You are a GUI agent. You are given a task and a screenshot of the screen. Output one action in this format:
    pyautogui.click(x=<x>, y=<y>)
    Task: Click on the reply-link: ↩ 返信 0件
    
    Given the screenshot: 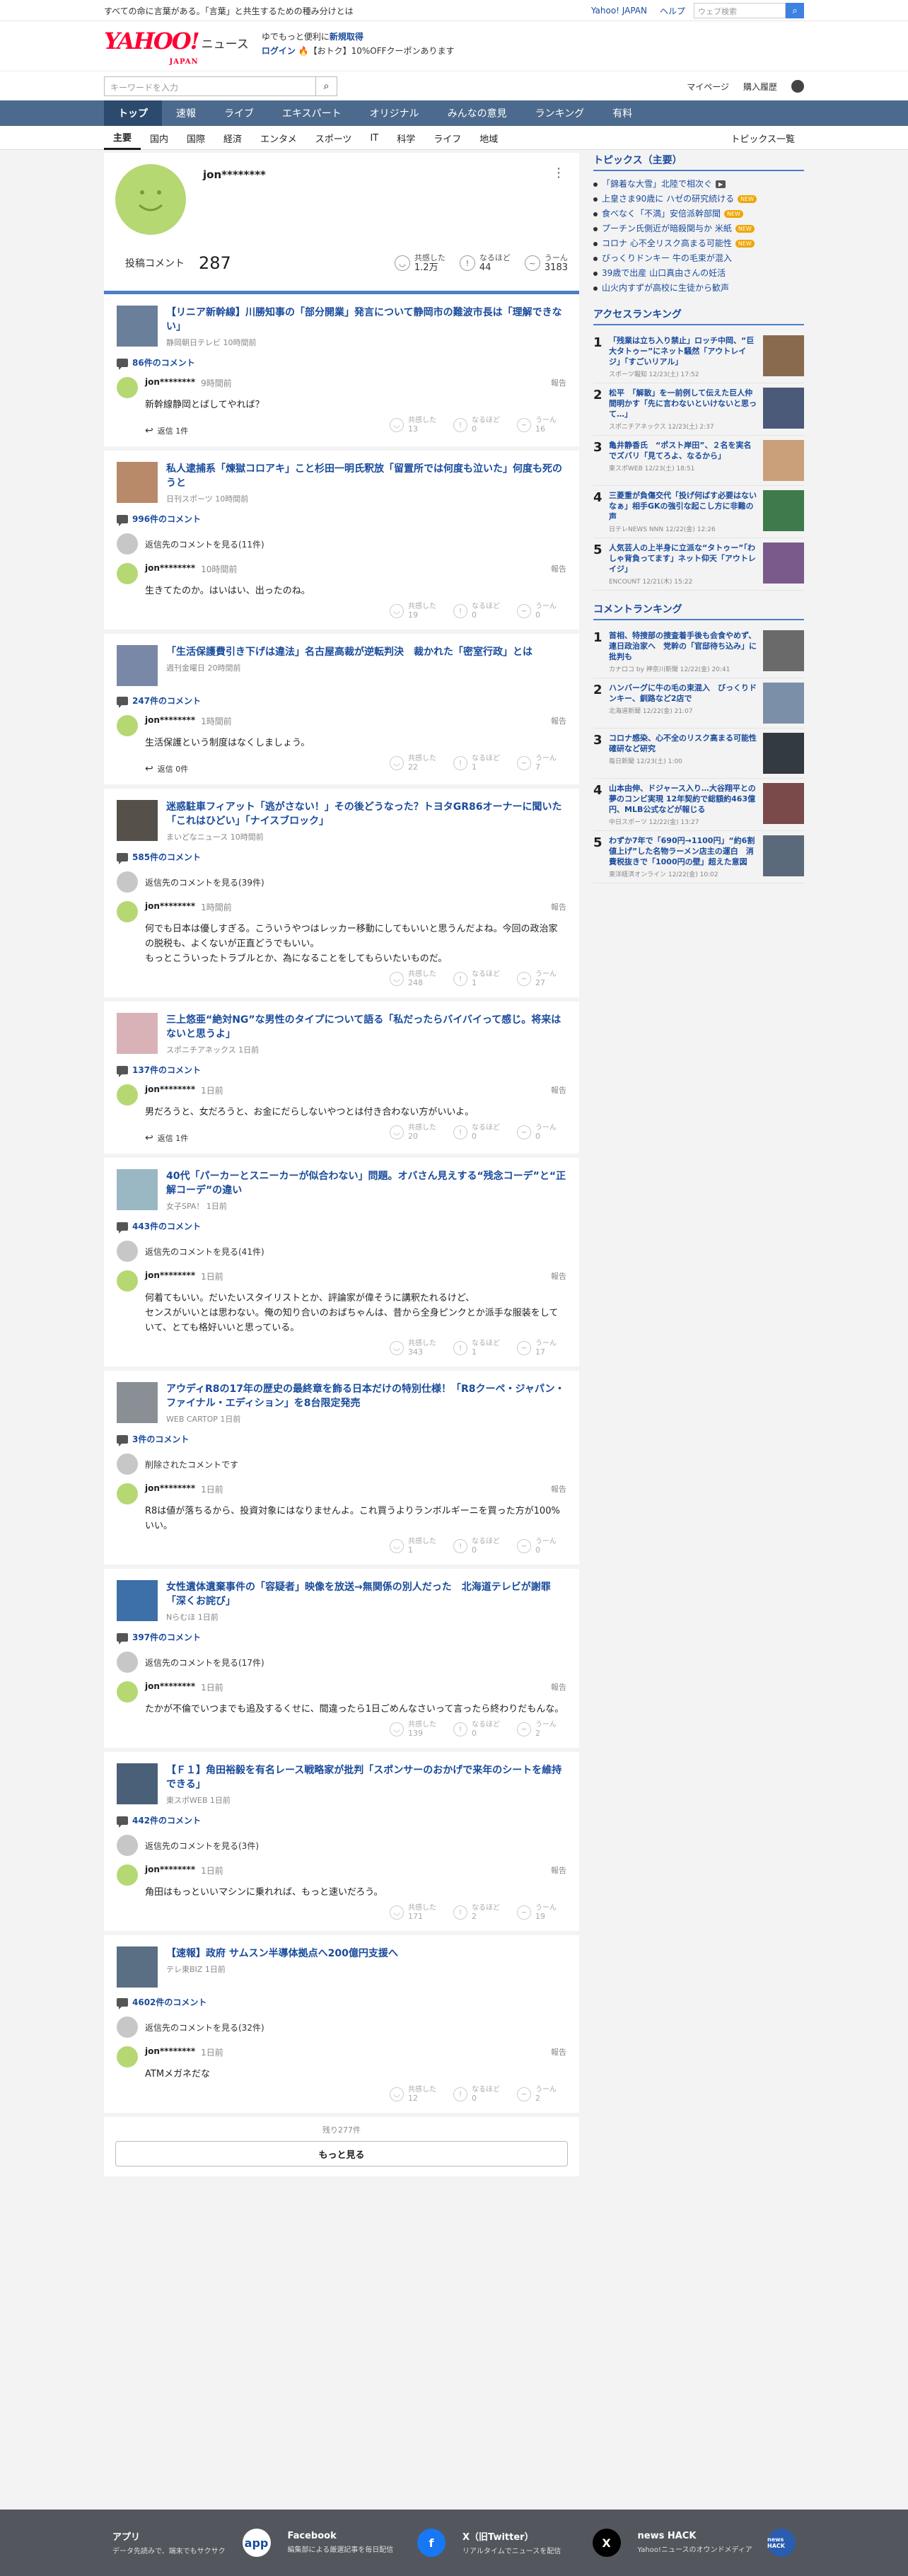 What is the action you would take?
    pyautogui.click(x=355, y=768)
    